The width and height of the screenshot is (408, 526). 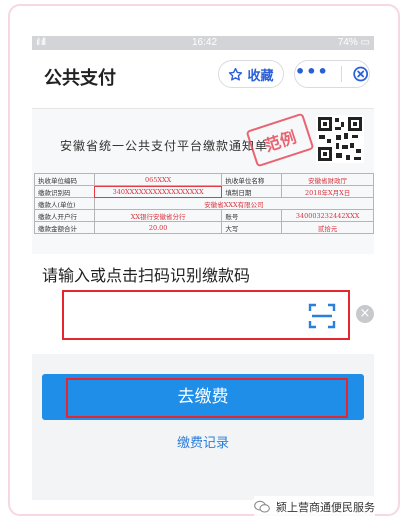 What do you see at coordinates (252, 191) in the screenshot?
I see `table-cell: 填制日期` at bounding box center [252, 191].